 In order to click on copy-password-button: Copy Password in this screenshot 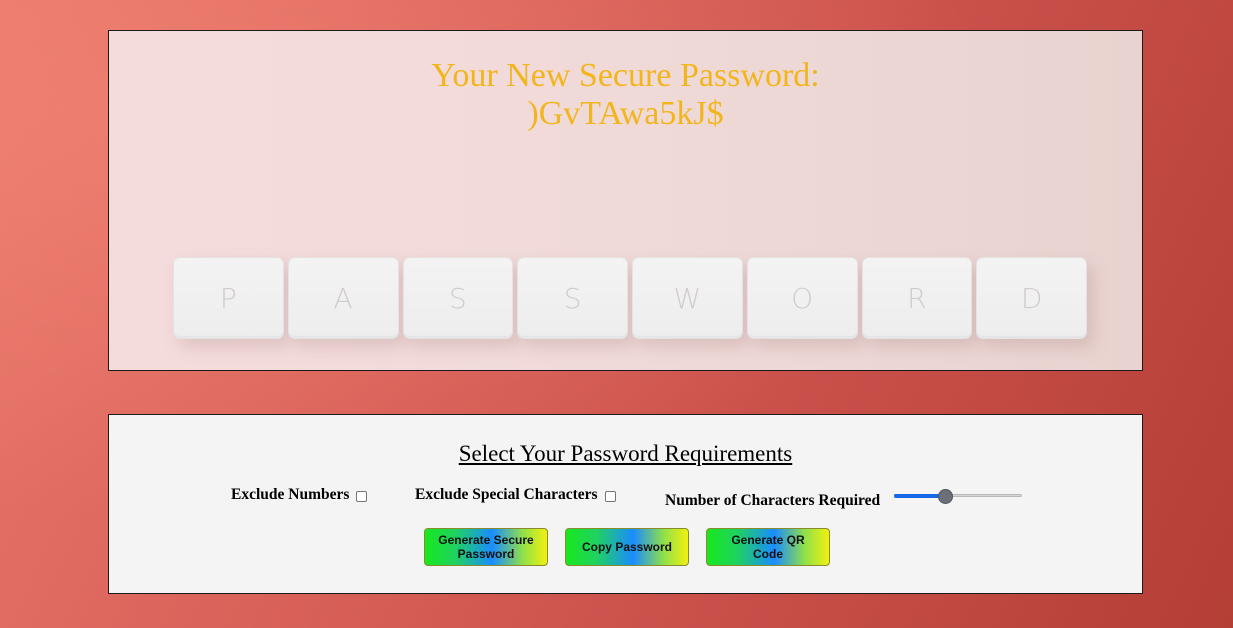, I will do `click(627, 547)`.